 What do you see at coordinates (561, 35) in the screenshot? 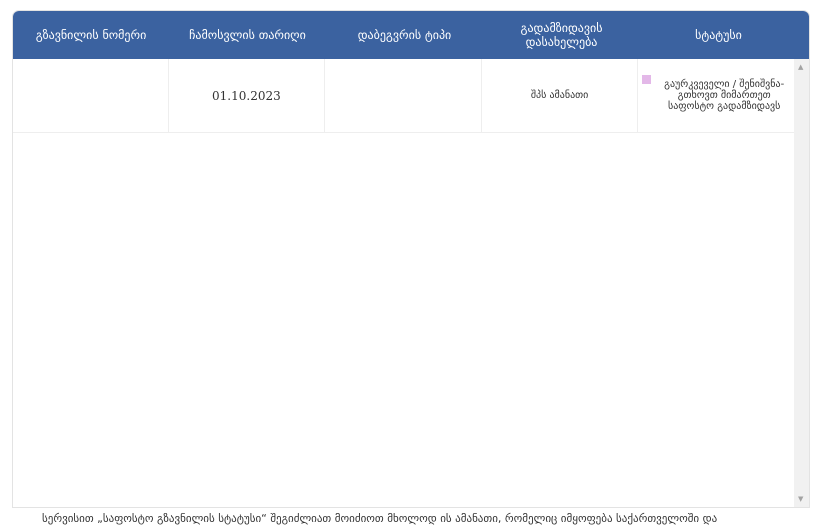
I see `column-header-carrier: გადამზიდავის დასახელება` at bounding box center [561, 35].